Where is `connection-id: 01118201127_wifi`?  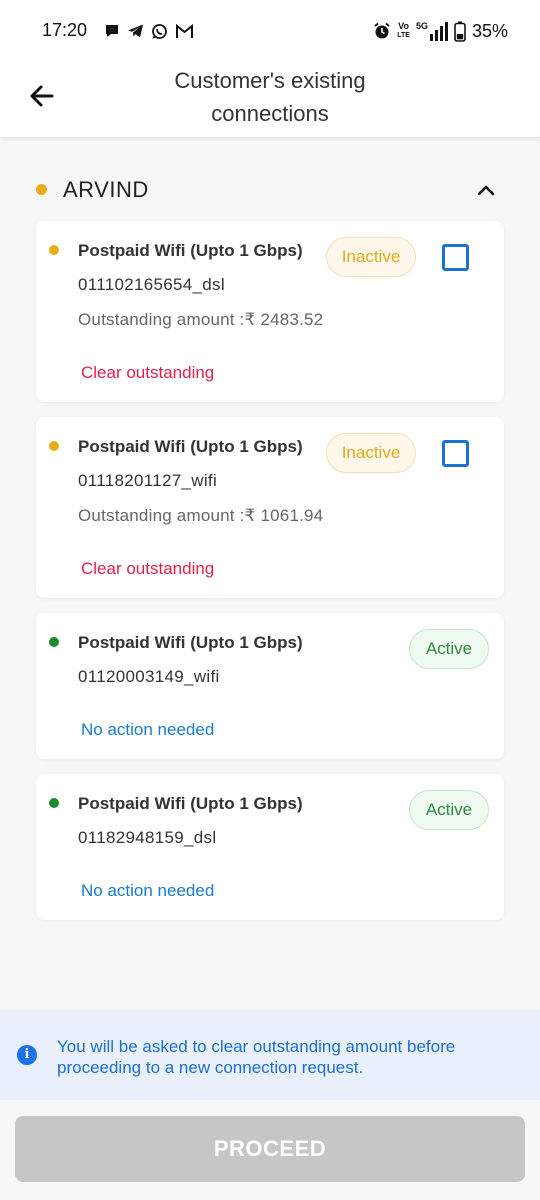 connection-id: 01118201127_wifi is located at coordinates (148, 480).